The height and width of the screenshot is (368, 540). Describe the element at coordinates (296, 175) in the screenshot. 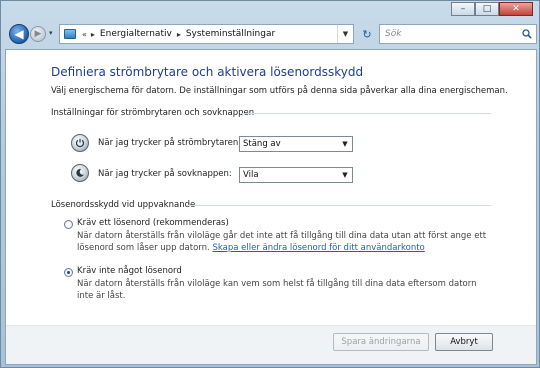

I see `sleep-button-action-select: Vila ▼` at that location.